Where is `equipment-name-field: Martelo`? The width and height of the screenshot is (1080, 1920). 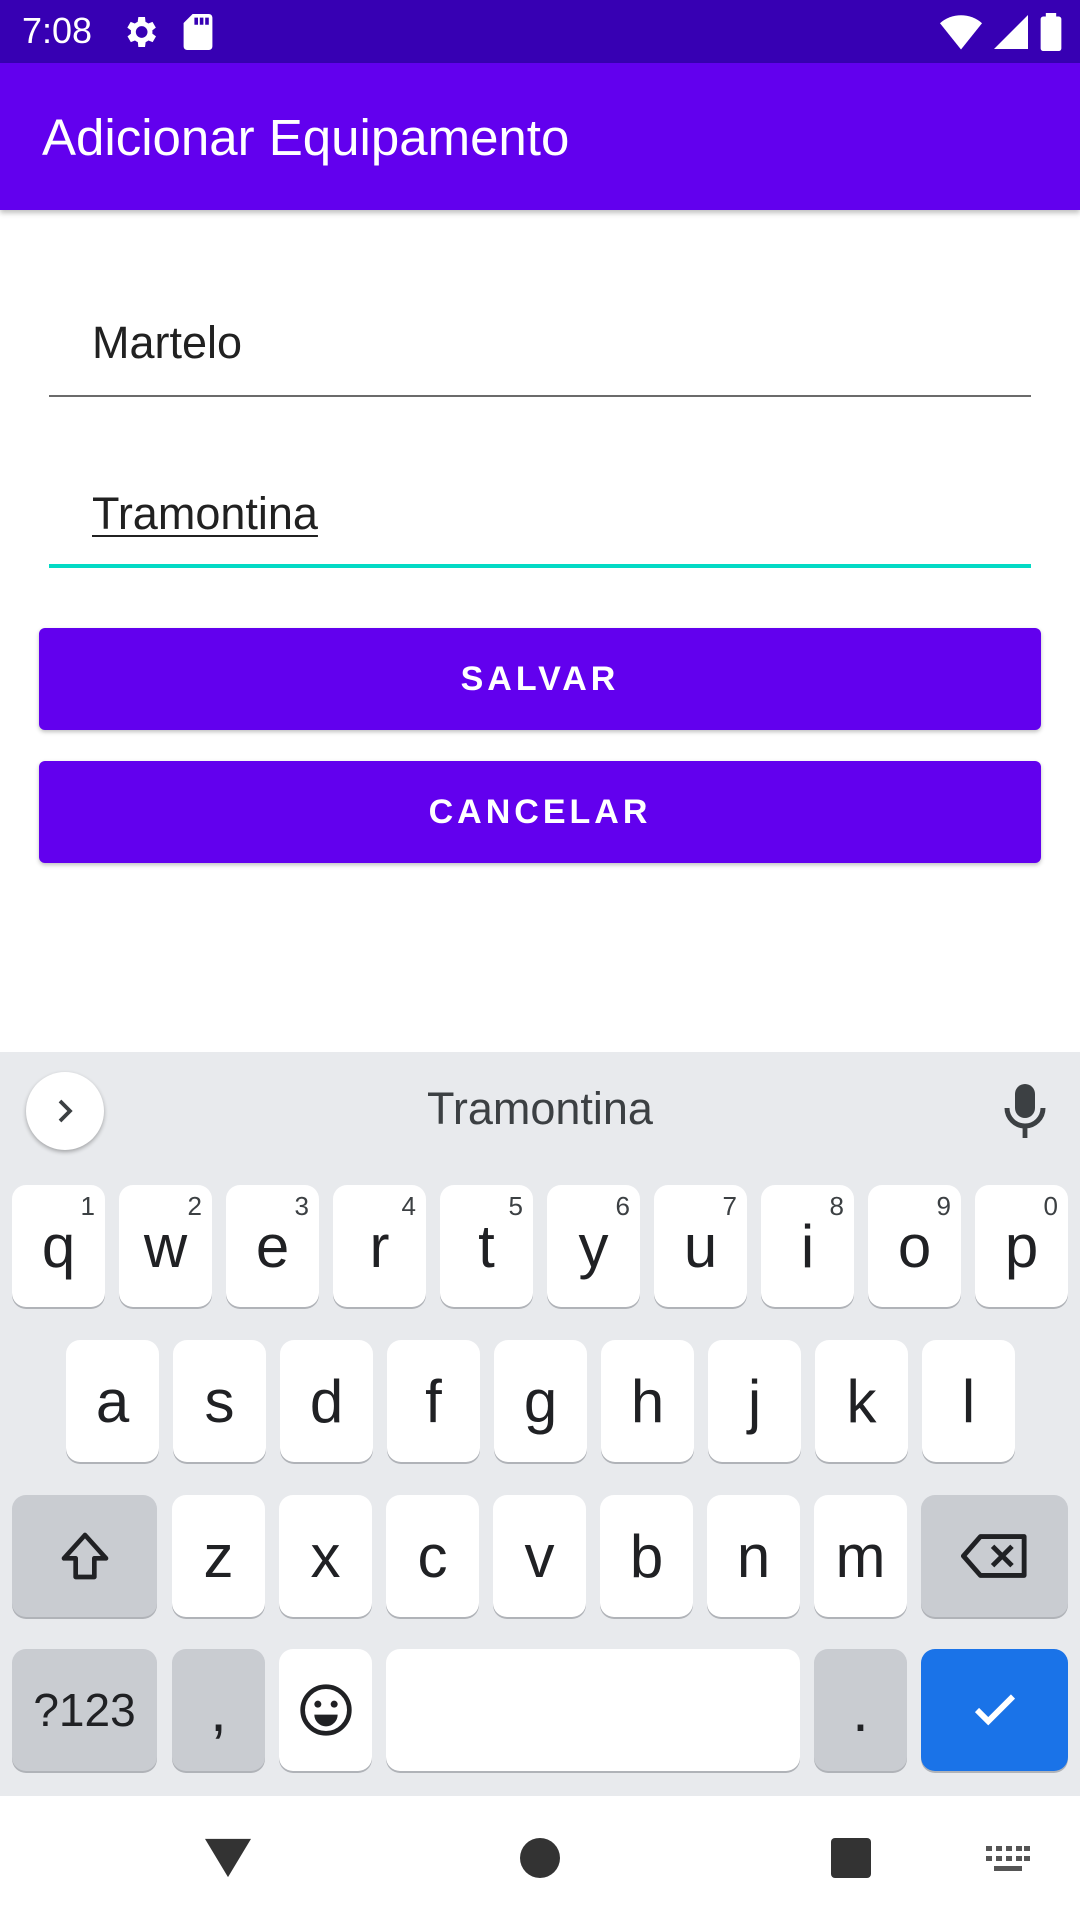 equipment-name-field: Martelo is located at coordinates (540, 337).